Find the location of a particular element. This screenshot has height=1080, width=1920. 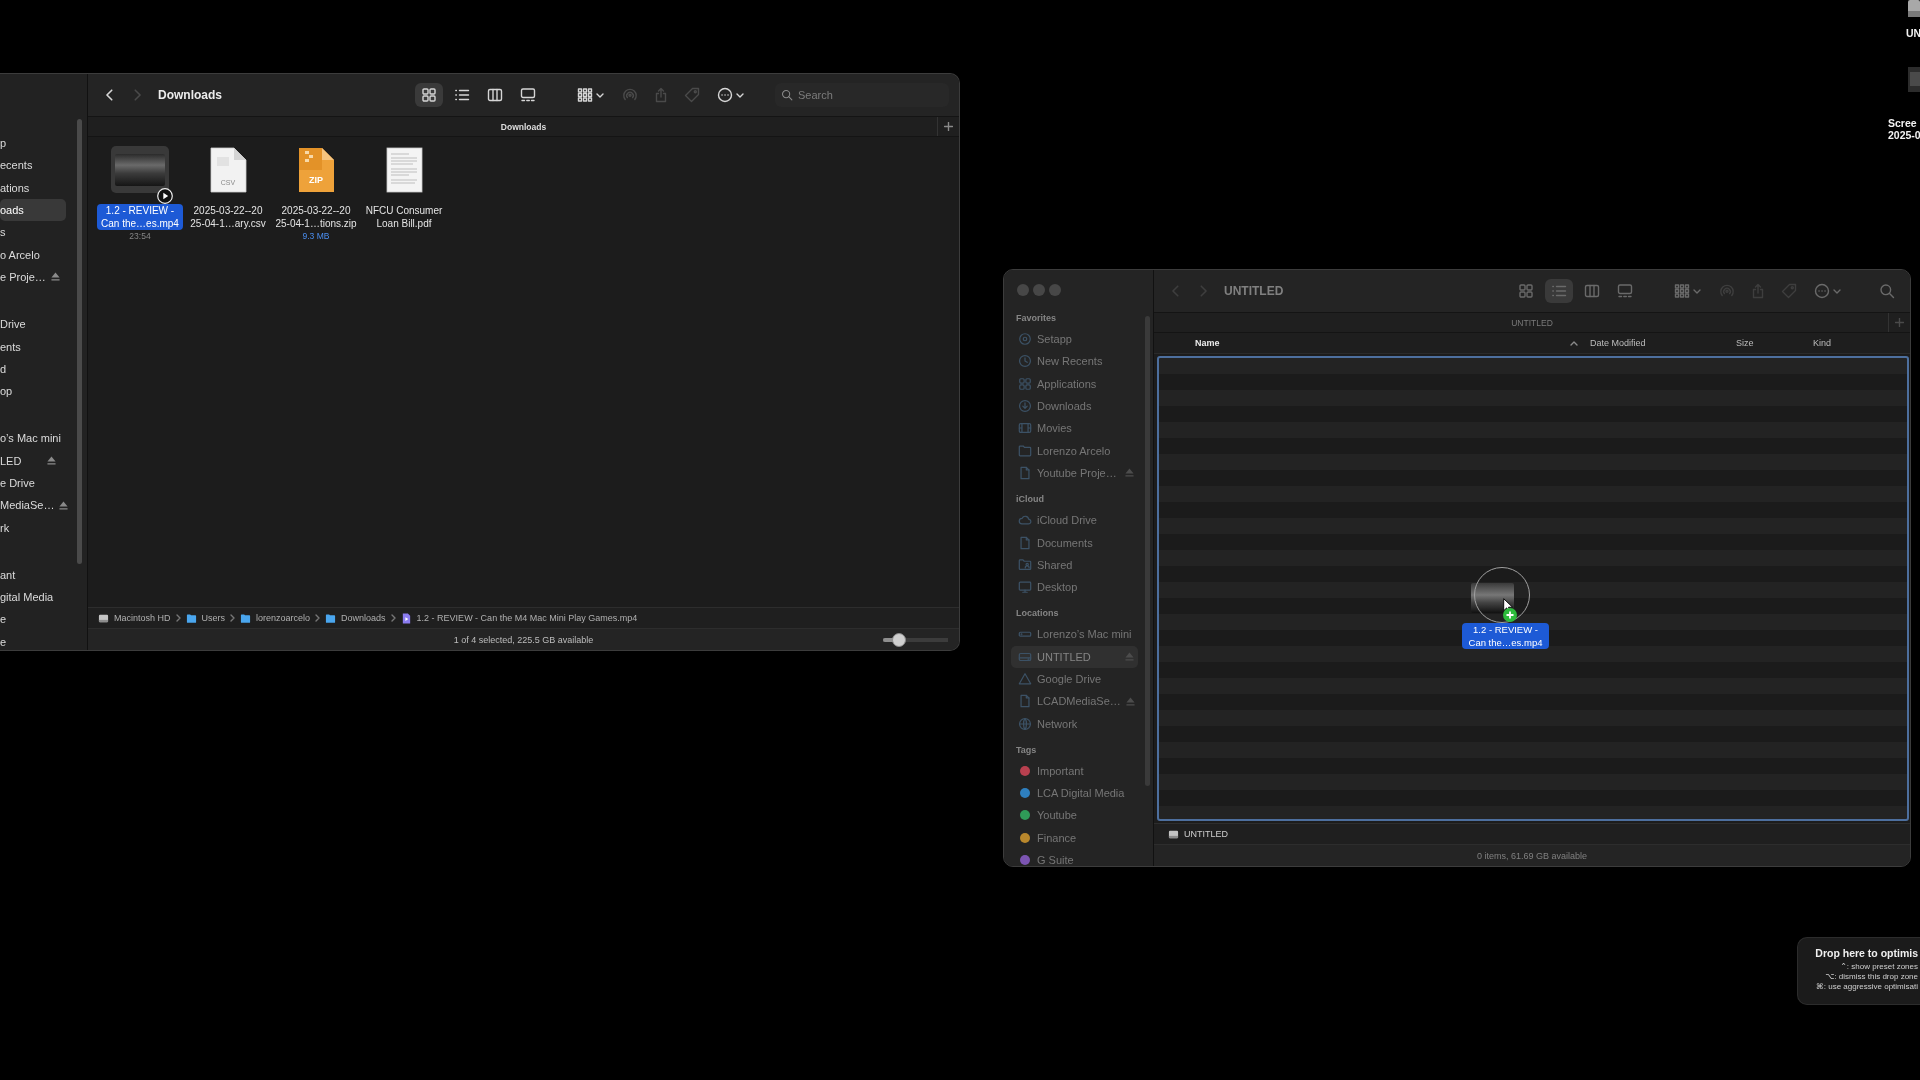

sidebar-item: oads is located at coordinates (33, 210).